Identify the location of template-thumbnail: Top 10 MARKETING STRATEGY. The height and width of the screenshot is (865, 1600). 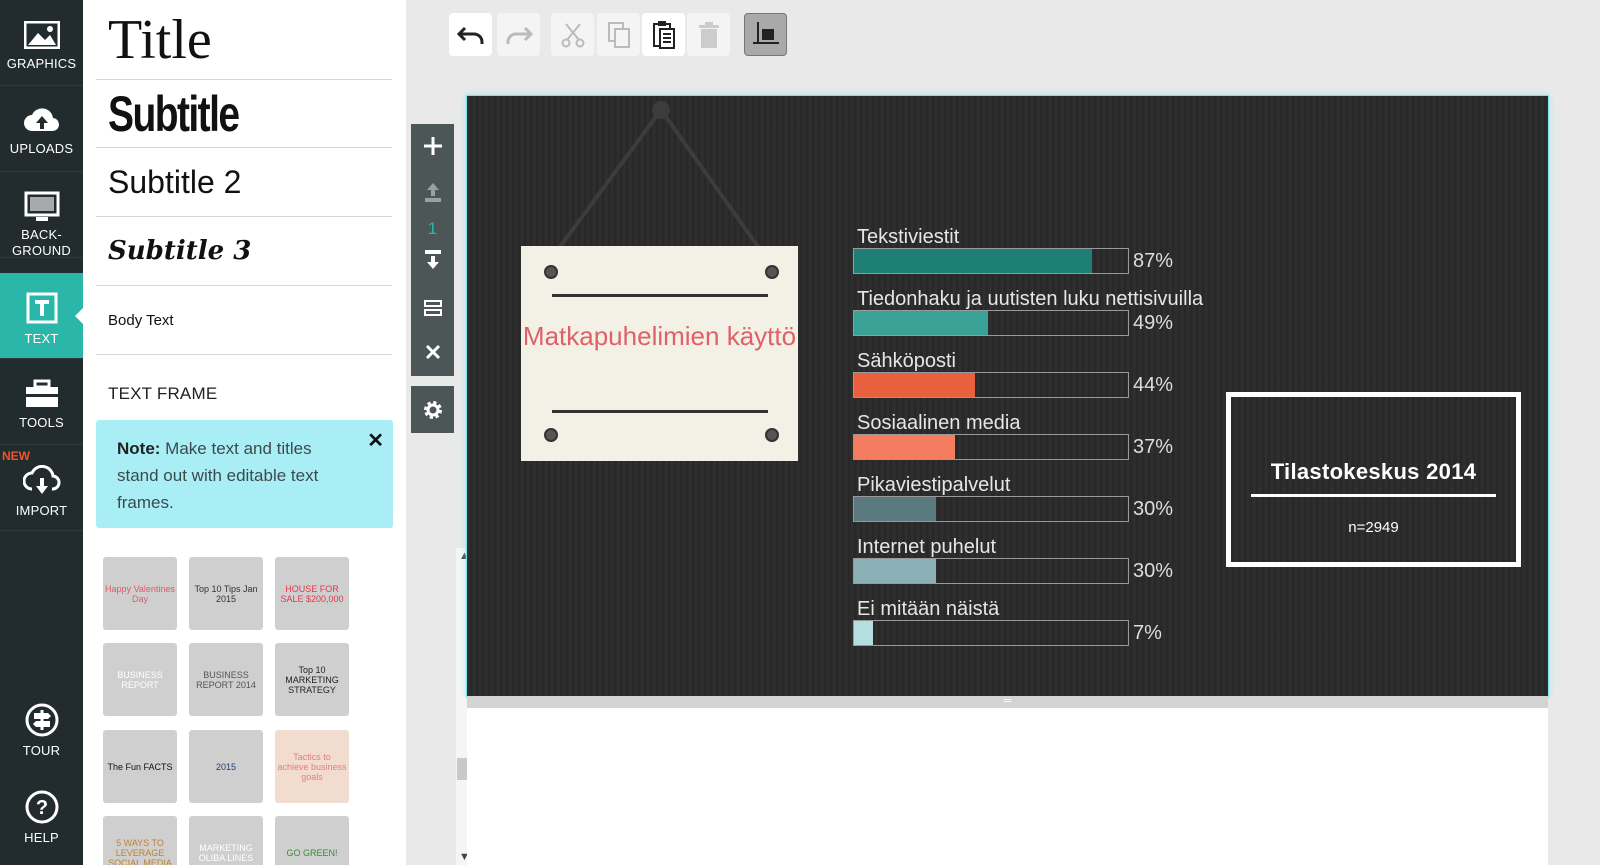
(312, 679).